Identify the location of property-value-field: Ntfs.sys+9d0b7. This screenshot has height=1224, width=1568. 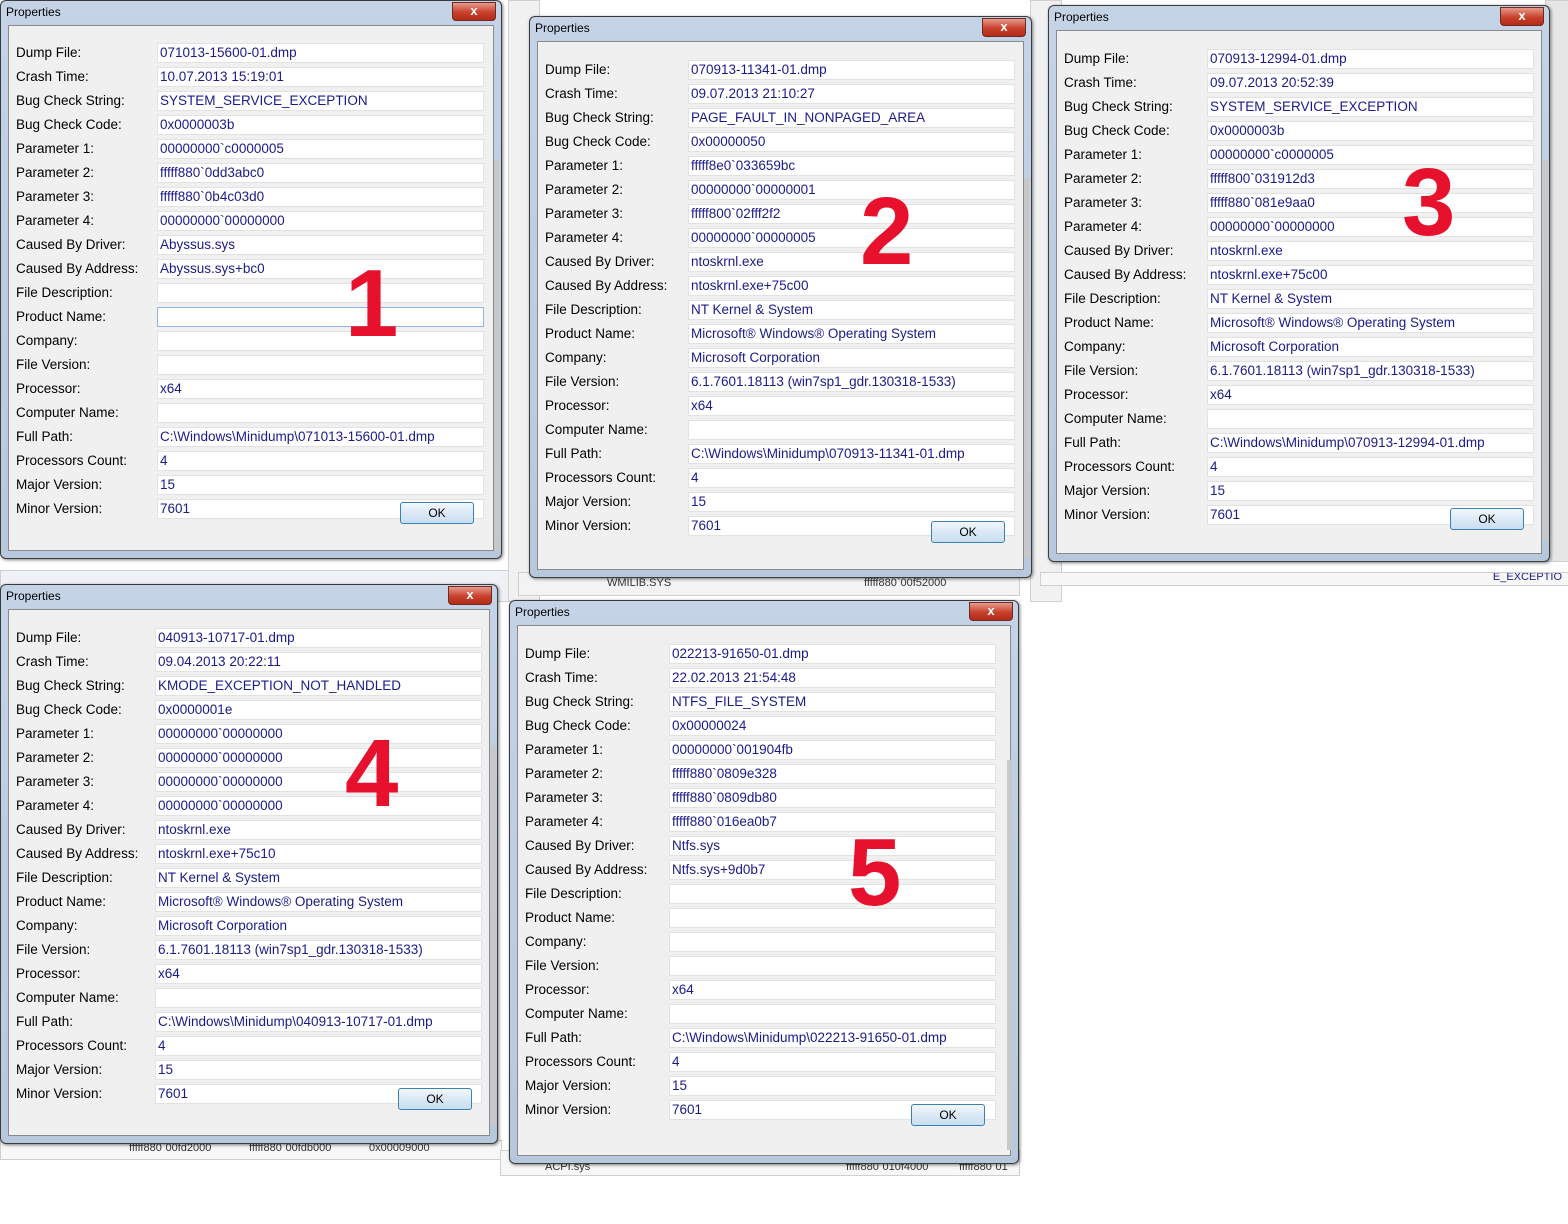
(832, 870).